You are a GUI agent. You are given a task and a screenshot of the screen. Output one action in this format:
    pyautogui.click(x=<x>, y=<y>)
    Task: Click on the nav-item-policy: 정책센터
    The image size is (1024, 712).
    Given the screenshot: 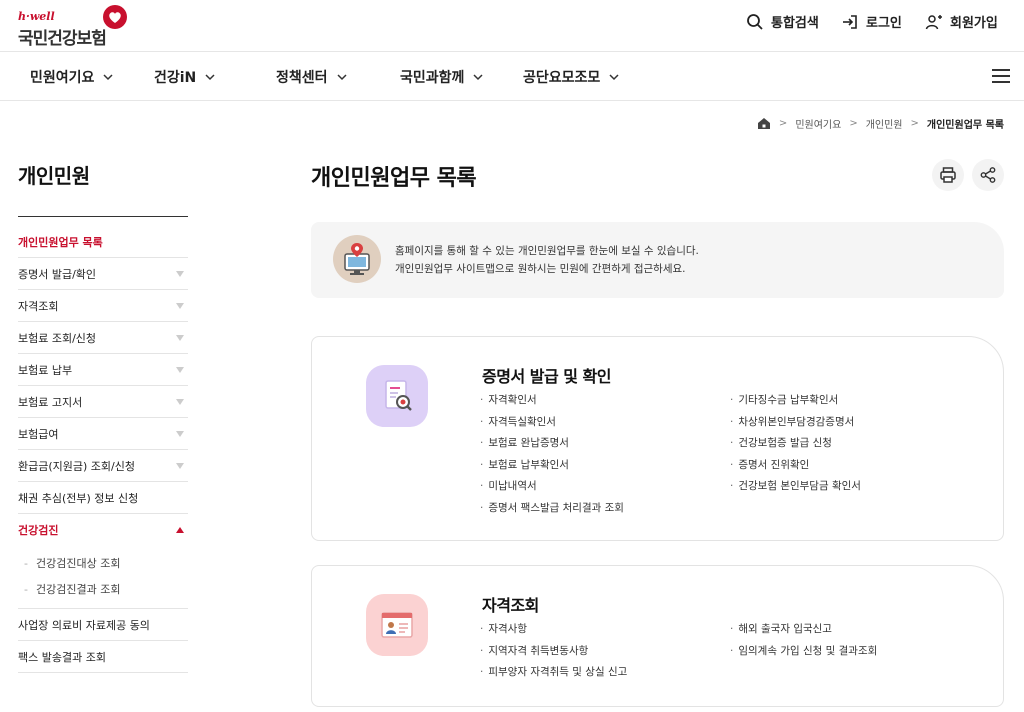 What is the action you would take?
    pyautogui.click(x=311, y=77)
    